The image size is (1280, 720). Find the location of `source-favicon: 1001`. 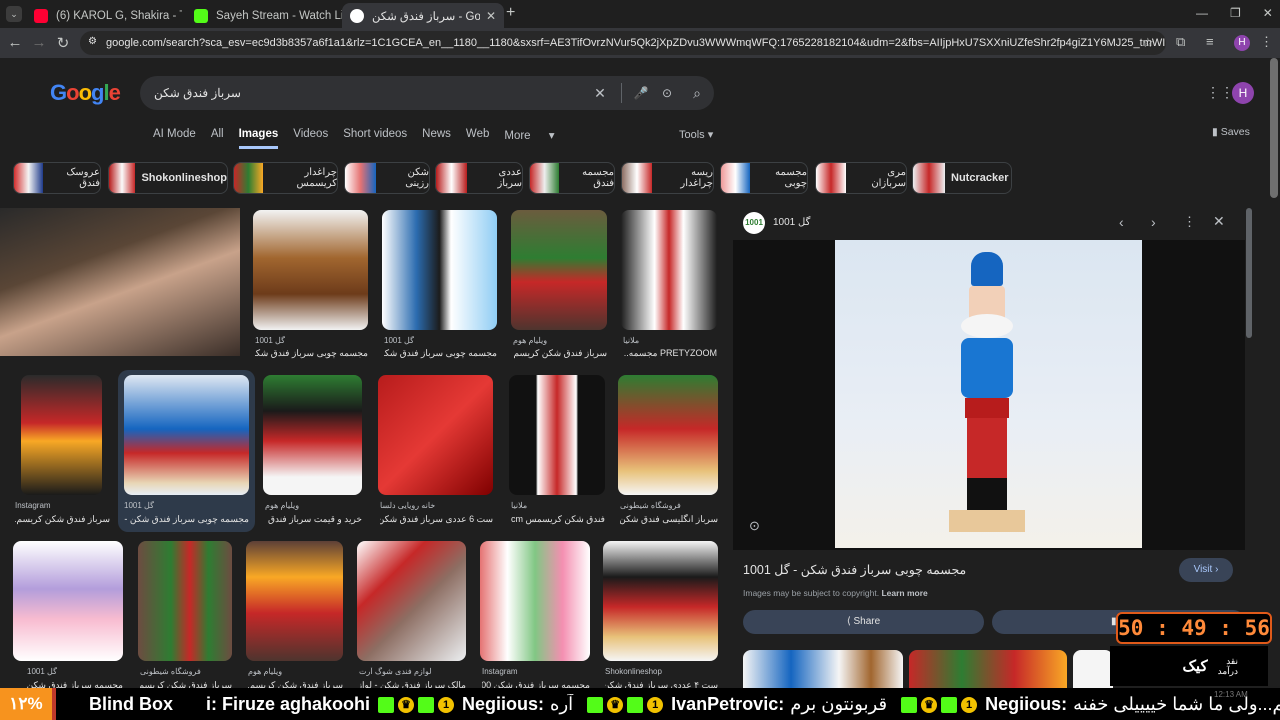

source-favicon: 1001 is located at coordinates (754, 223).